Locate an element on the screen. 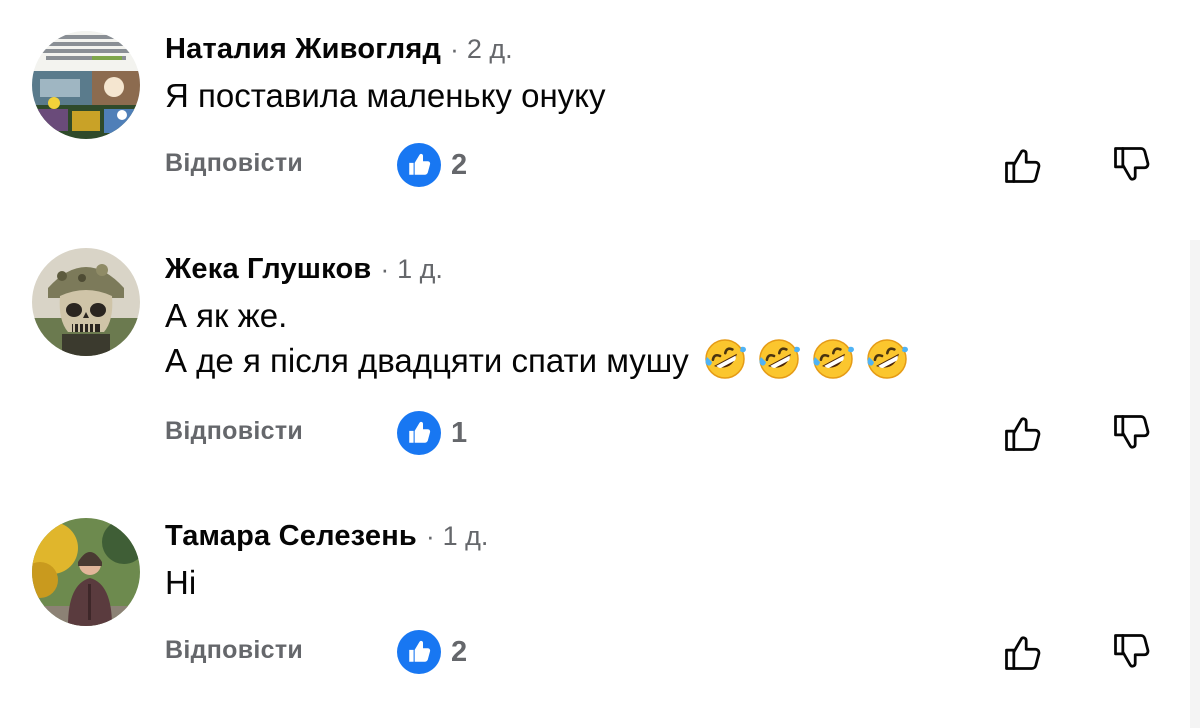 The image size is (1200, 728). comment-text: Я поставила маленьку онуку is located at coordinates (385, 95).